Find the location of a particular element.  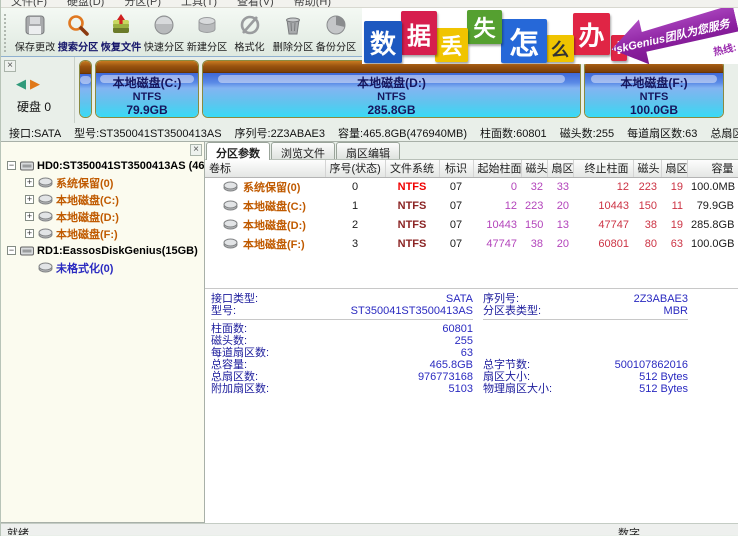

banner-tile: 丢 is located at coordinates (451, 45).